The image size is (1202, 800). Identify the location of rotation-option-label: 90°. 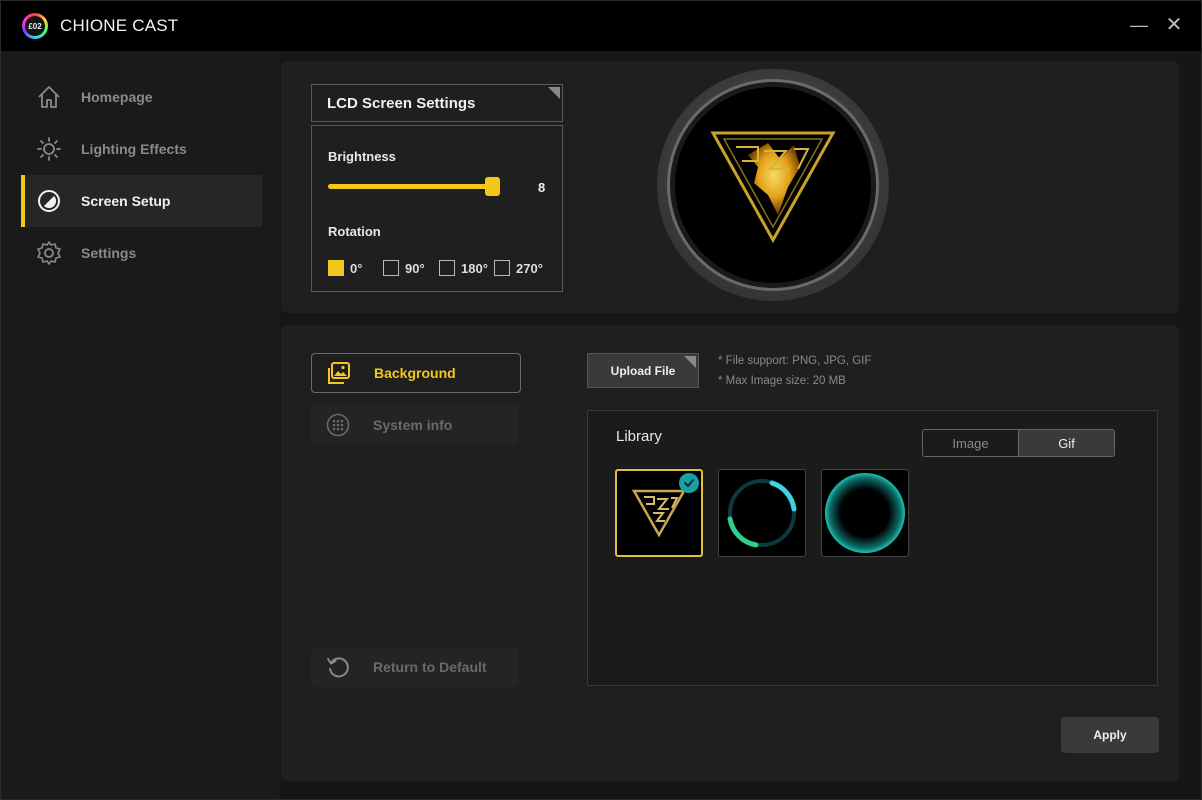
(415, 268).